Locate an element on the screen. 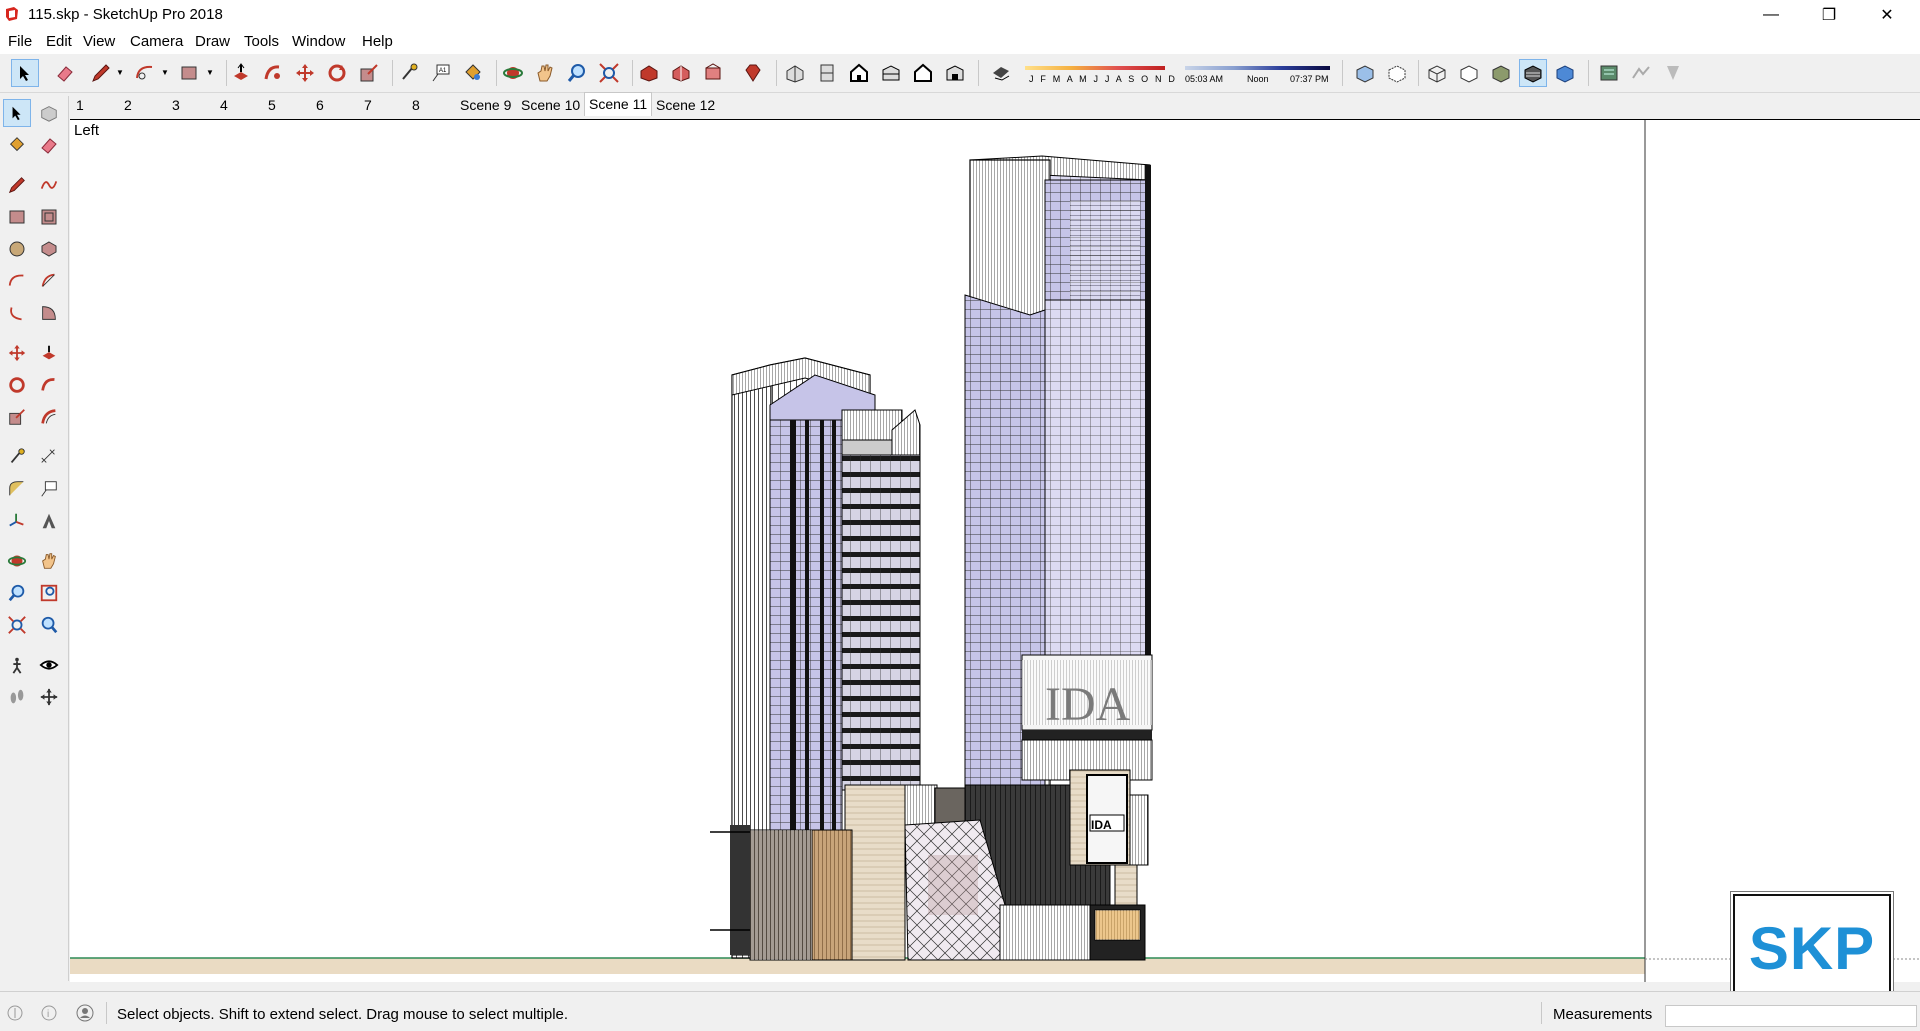  menu-edit: Edit is located at coordinates (59, 41).